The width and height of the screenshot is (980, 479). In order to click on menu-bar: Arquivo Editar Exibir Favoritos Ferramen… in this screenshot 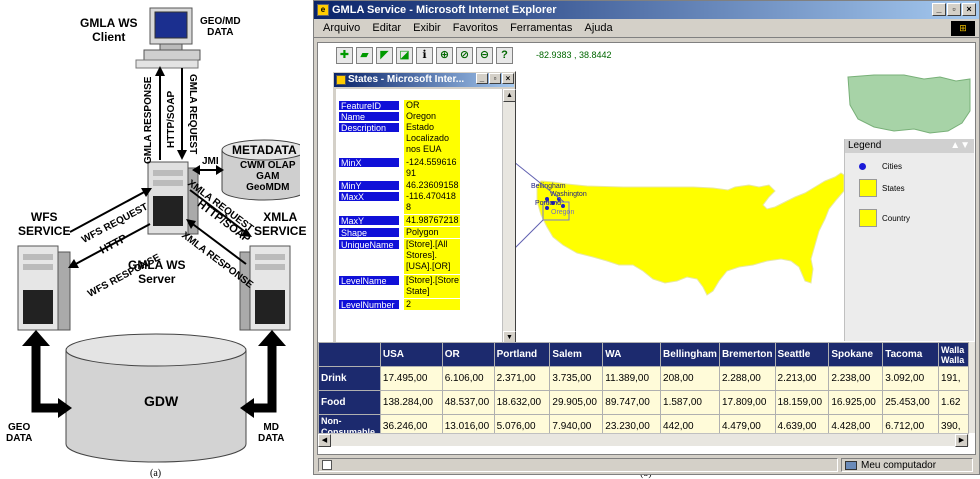, I will do `click(646, 28)`.